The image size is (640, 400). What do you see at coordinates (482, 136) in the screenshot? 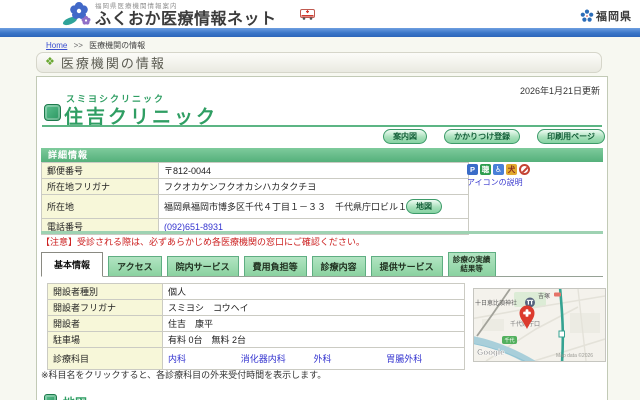
I see `family-doctor-register-button: かかりつけ登録` at bounding box center [482, 136].